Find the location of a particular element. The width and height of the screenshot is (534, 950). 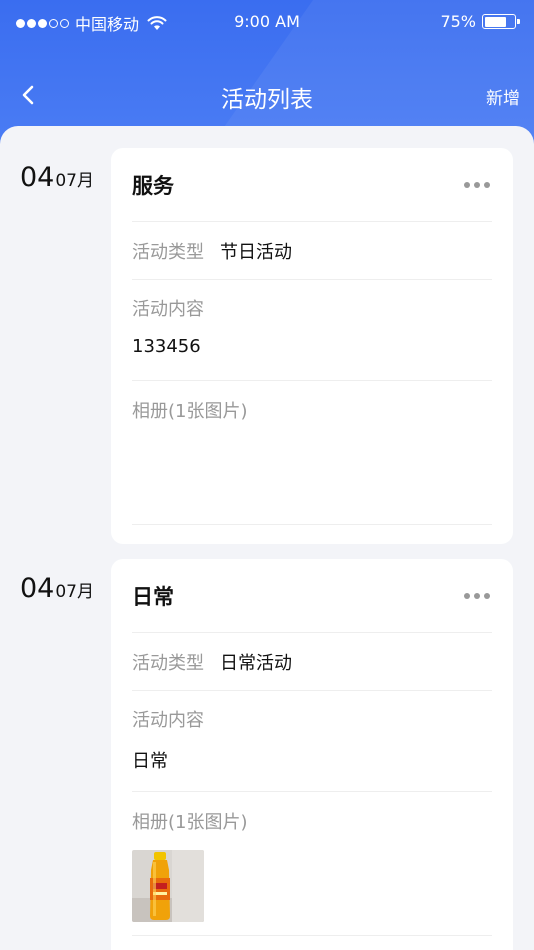

battery-percent: 75% is located at coordinates (458, 21).